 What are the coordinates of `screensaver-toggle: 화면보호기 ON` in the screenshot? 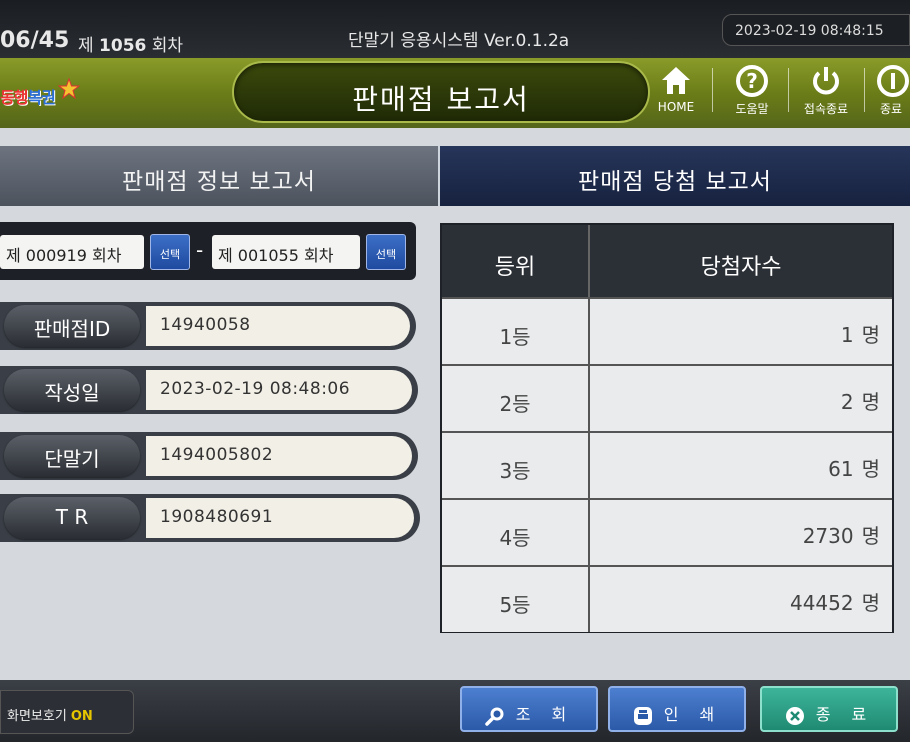 It's located at (67, 712).